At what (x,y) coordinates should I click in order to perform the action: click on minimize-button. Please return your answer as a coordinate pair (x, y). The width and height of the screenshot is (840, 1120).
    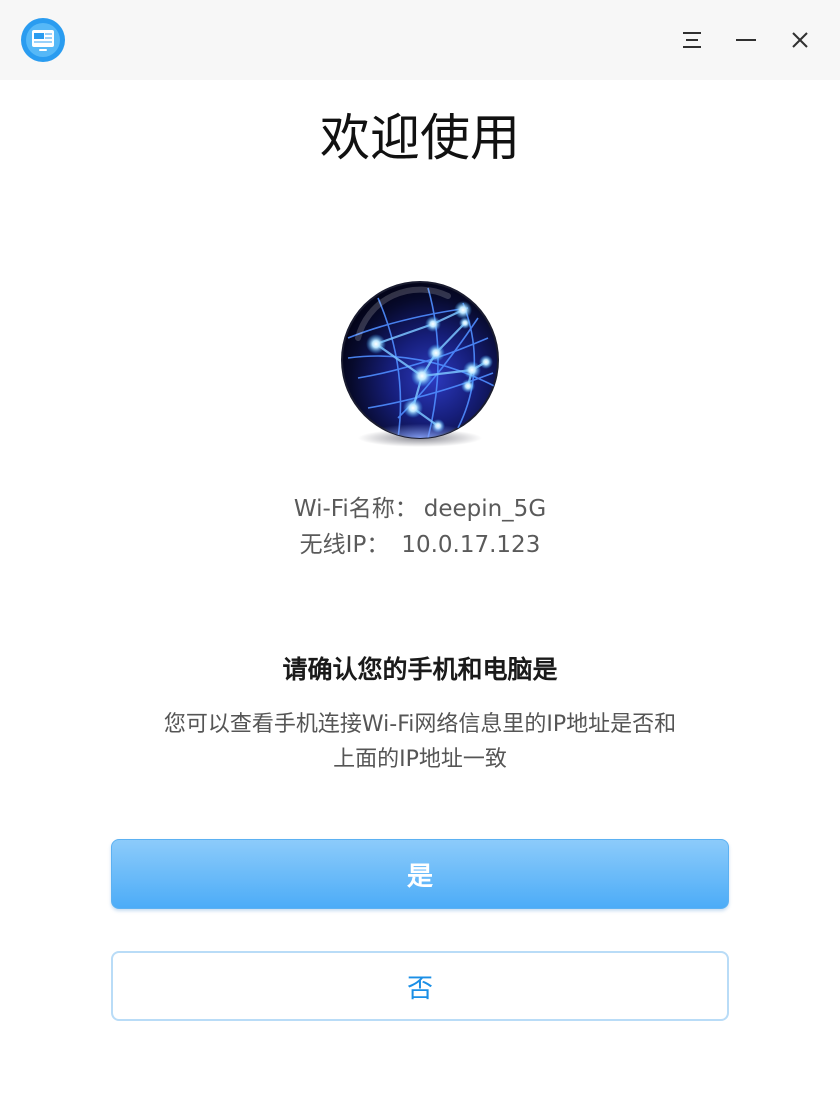
    Looking at the image, I should click on (746, 40).